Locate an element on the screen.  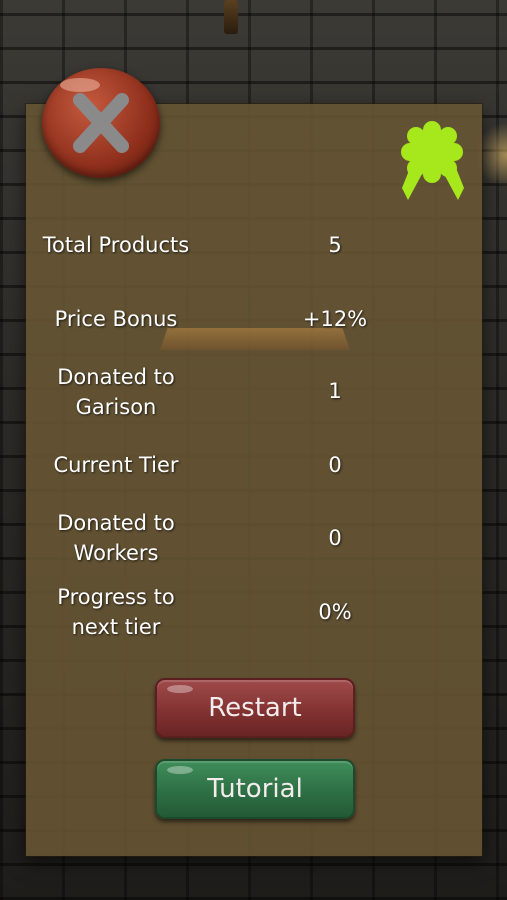
progress-label-line1: Progress to is located at coordinates (116, 597).